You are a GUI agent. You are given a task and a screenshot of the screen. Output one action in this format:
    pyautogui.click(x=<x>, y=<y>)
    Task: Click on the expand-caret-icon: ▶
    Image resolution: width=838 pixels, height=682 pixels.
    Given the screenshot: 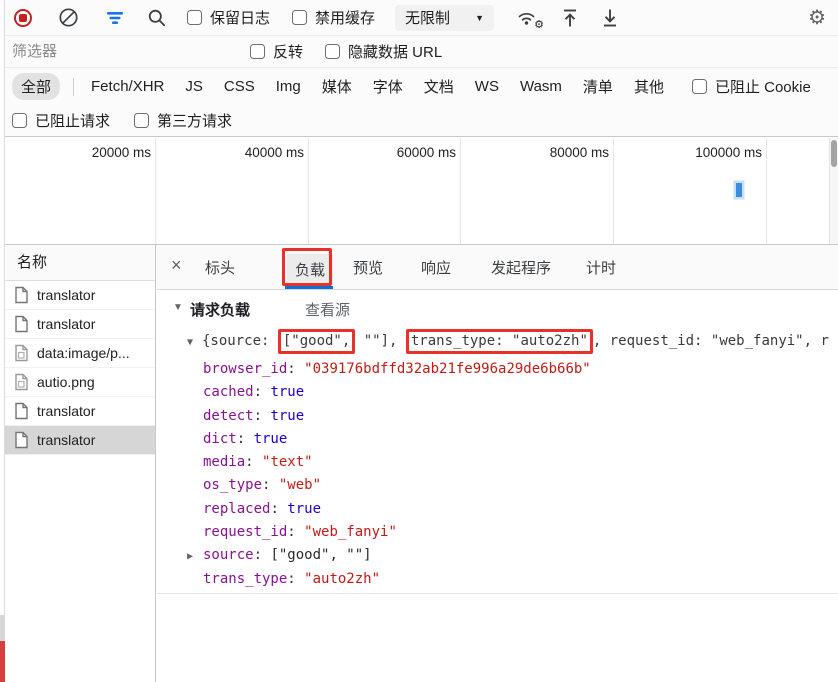 What is the action you would take?
    pyautogui.click(x=190, y=556)
    